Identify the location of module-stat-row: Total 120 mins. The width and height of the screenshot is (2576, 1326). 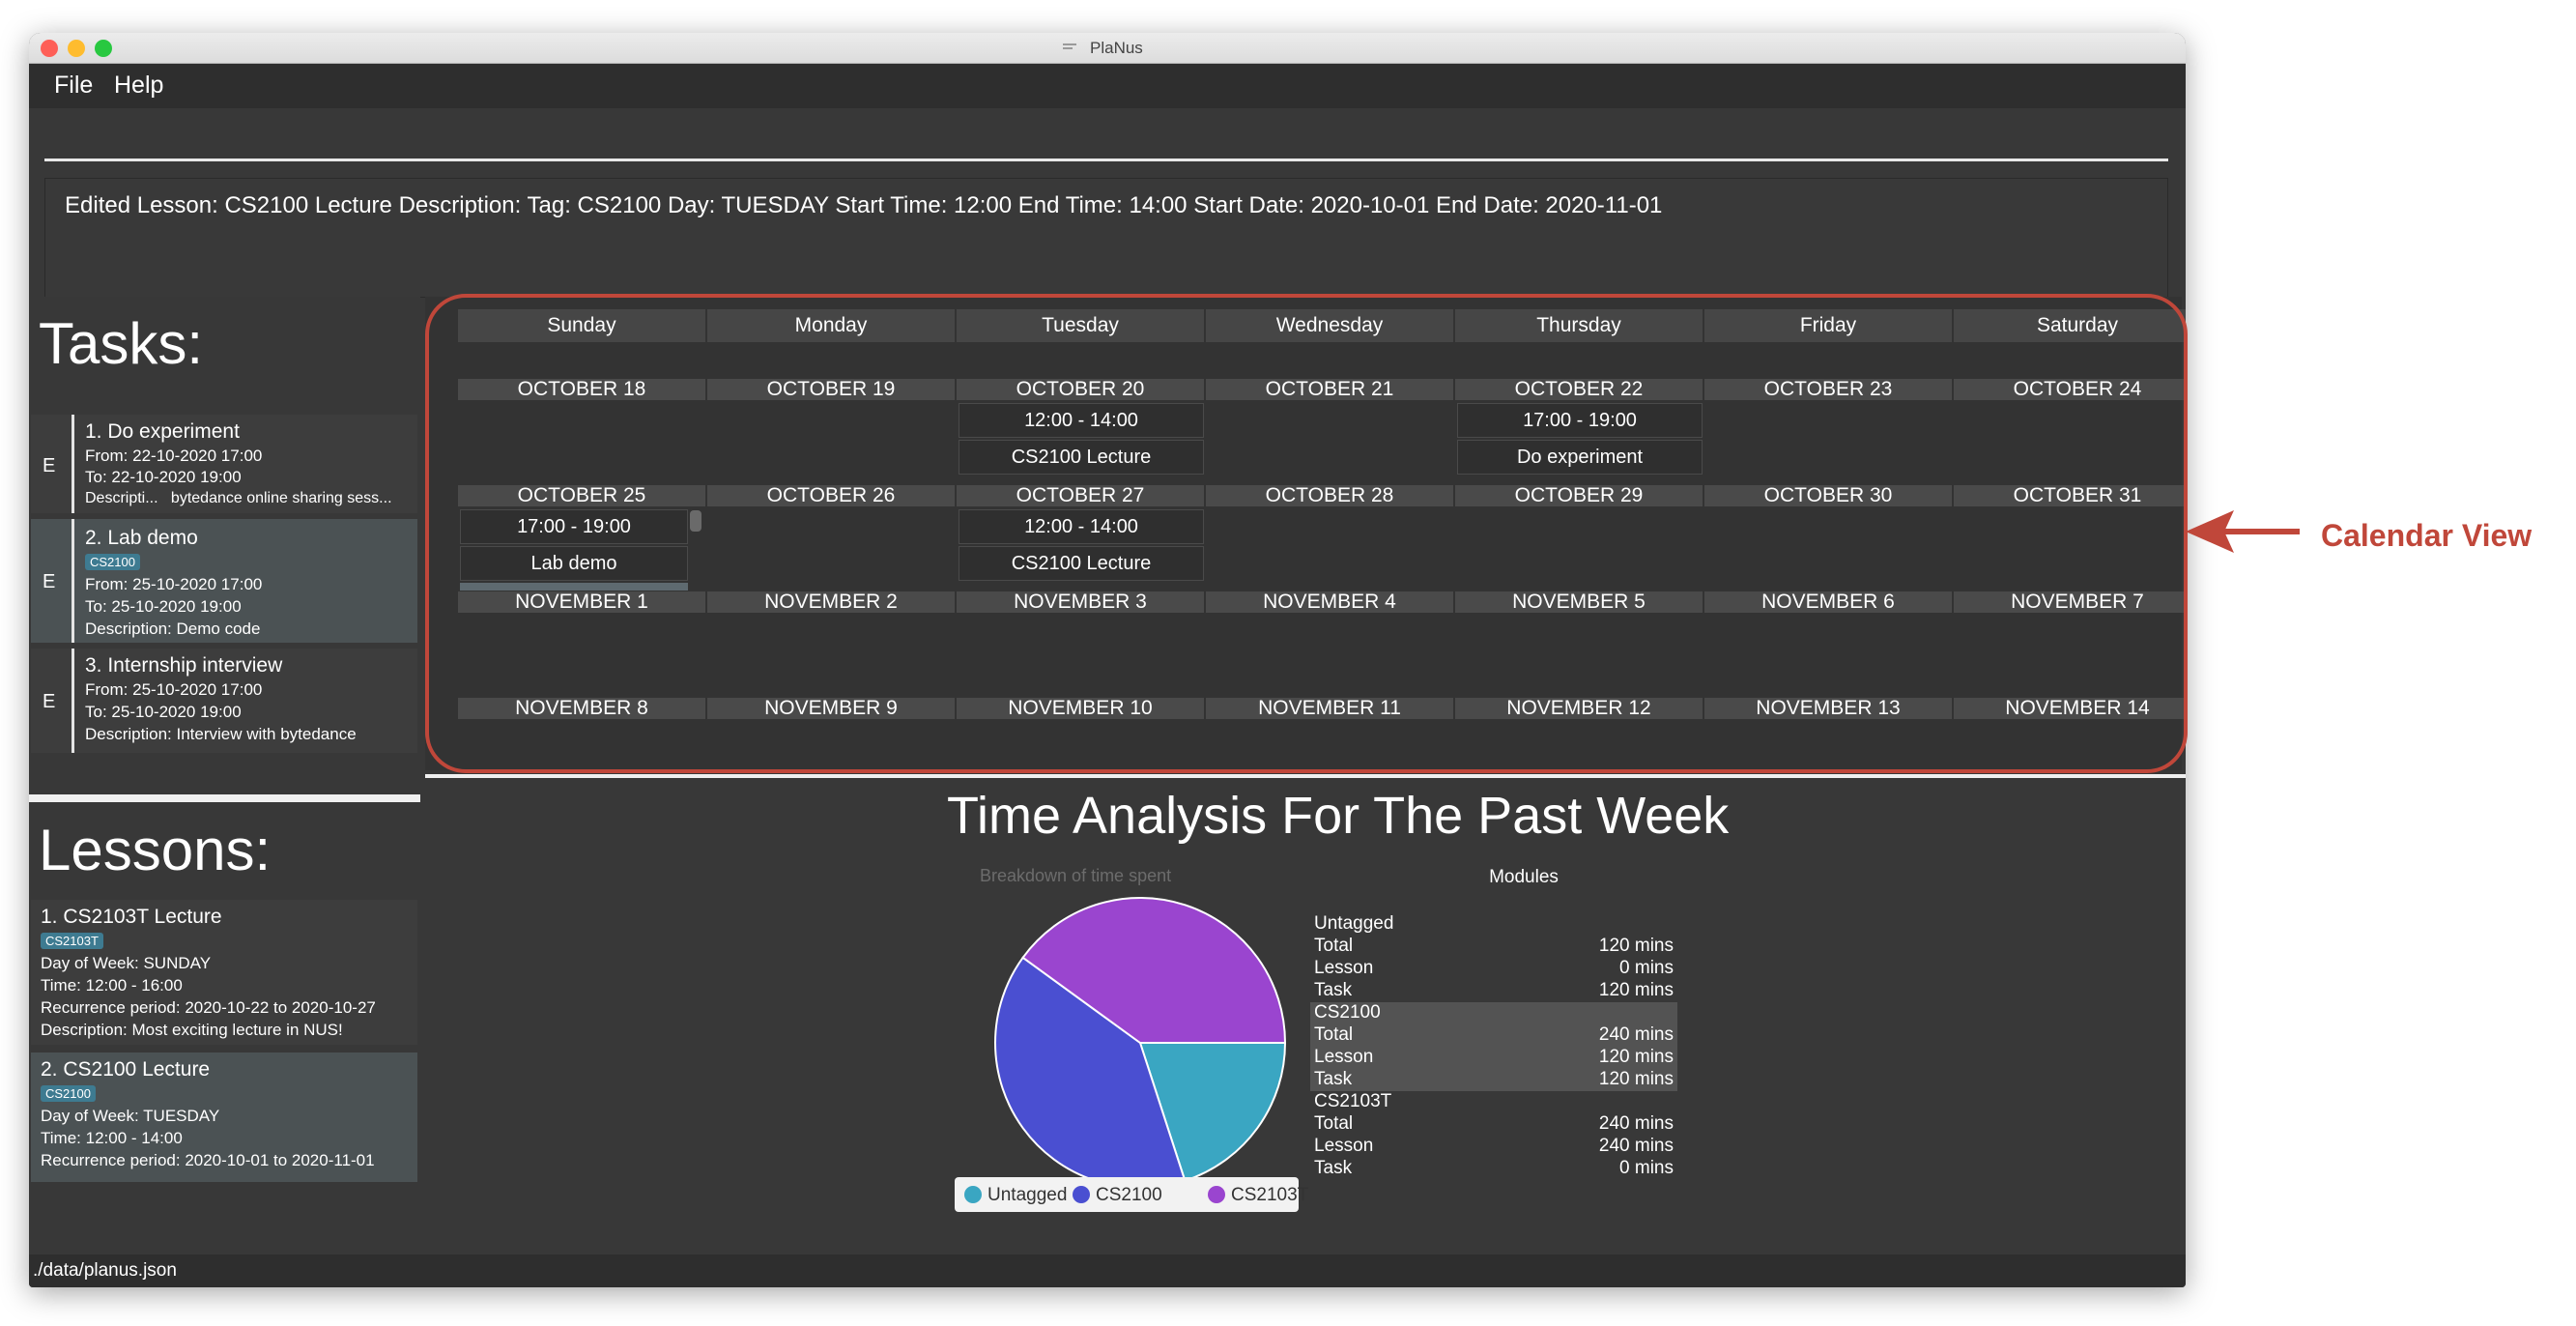
(1494, 947).